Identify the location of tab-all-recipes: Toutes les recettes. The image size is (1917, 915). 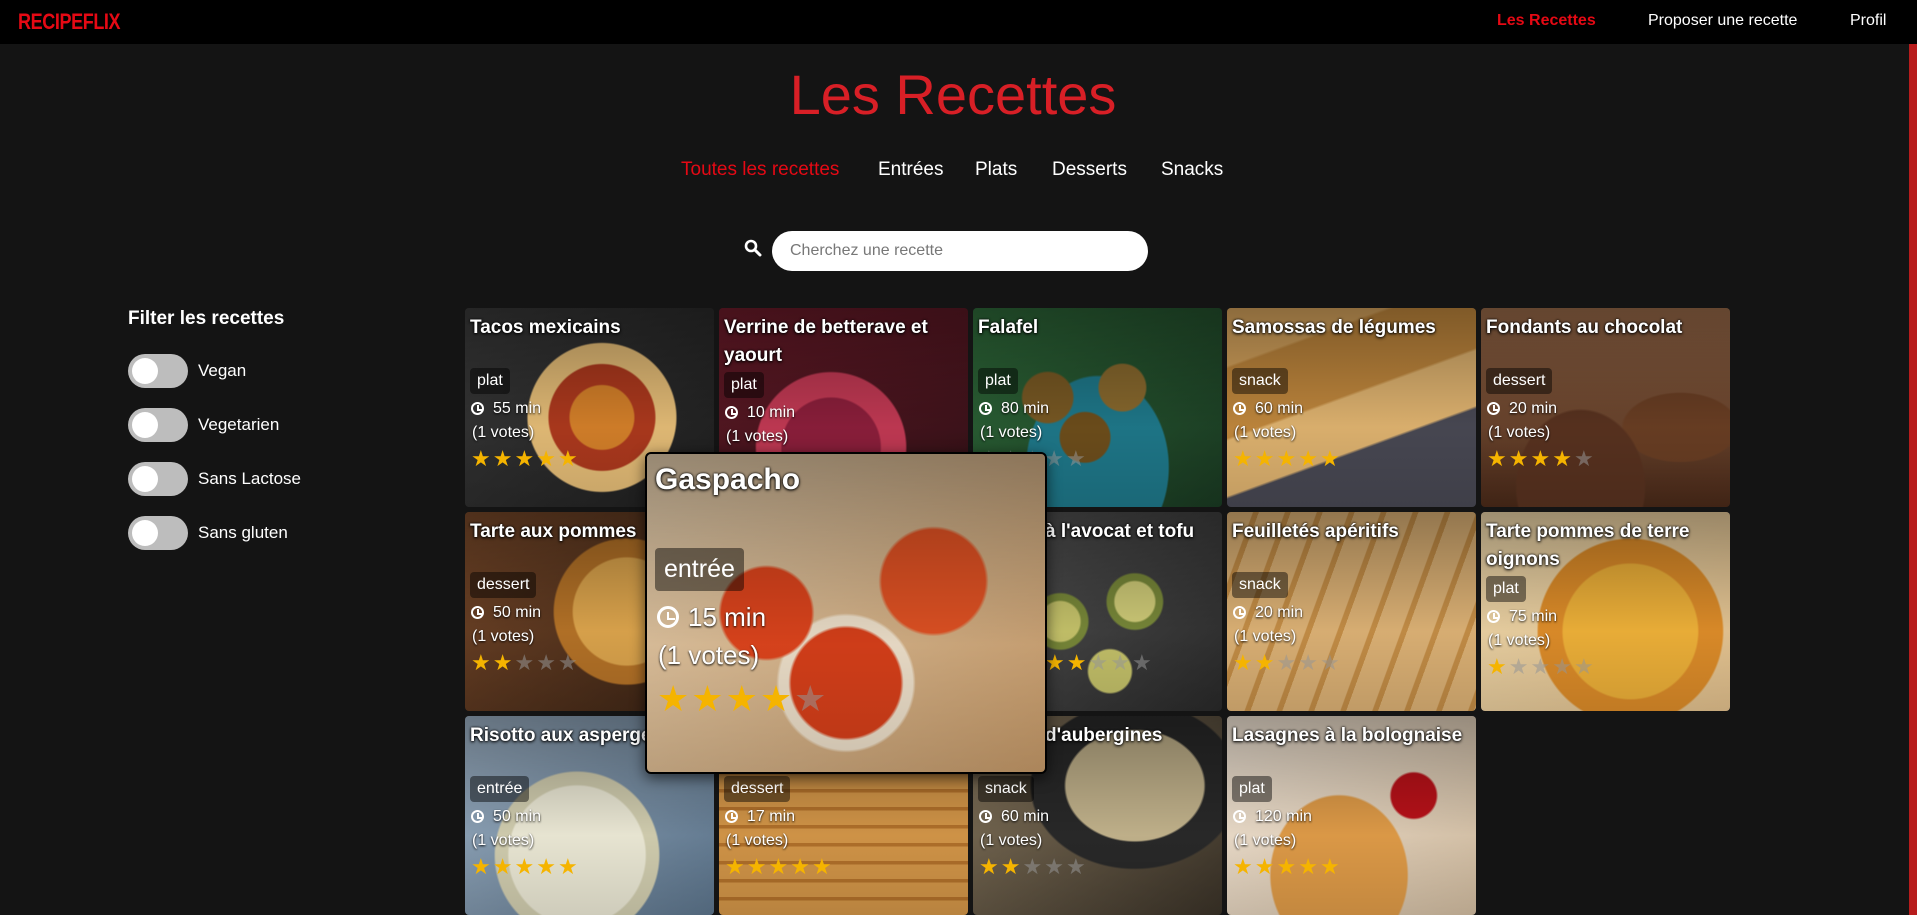
(760, 170).